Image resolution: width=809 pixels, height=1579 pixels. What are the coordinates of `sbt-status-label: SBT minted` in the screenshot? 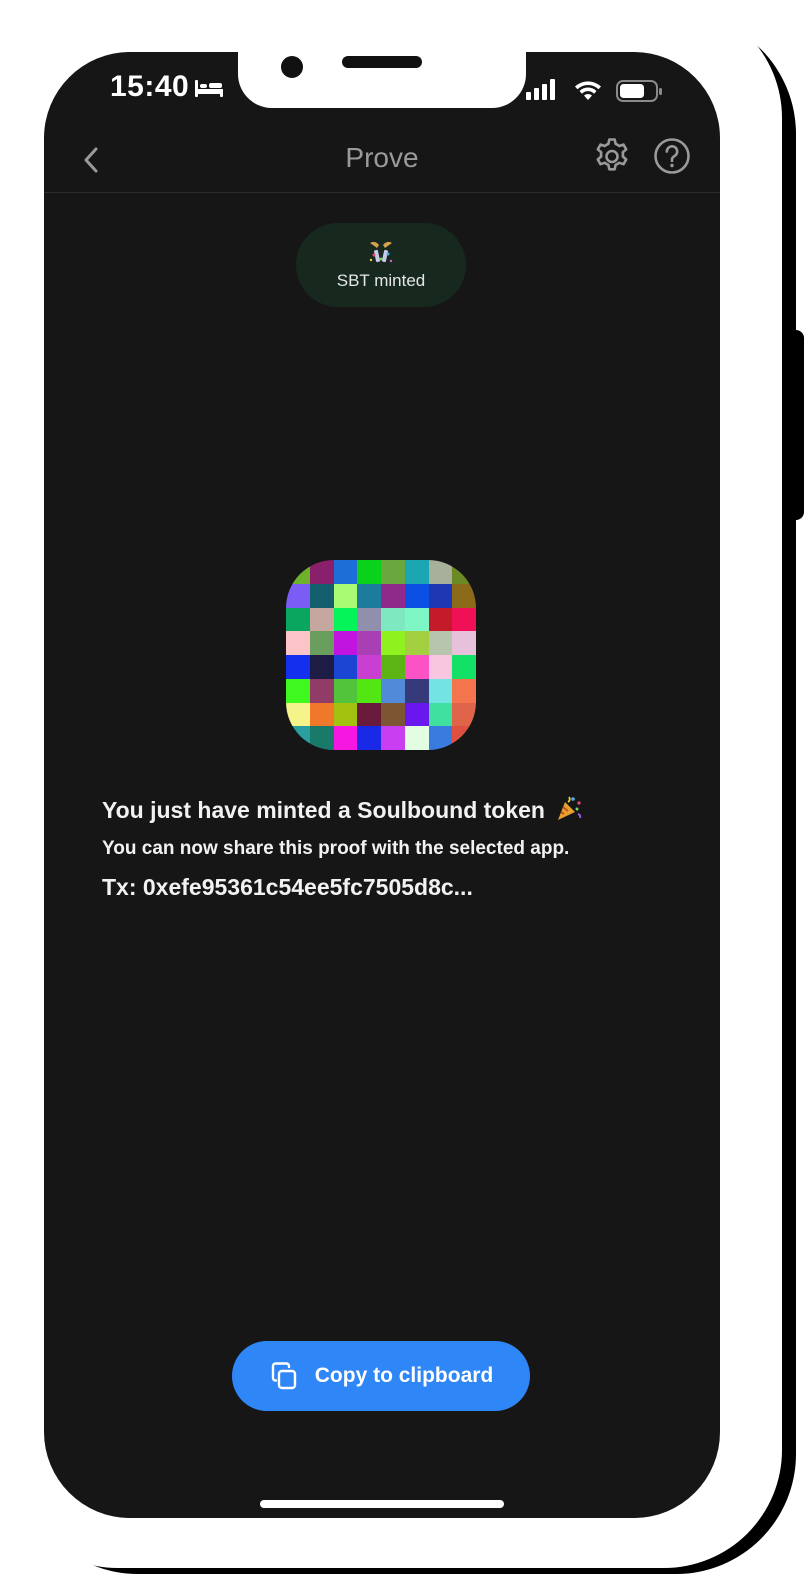 It's located at (381, 280).